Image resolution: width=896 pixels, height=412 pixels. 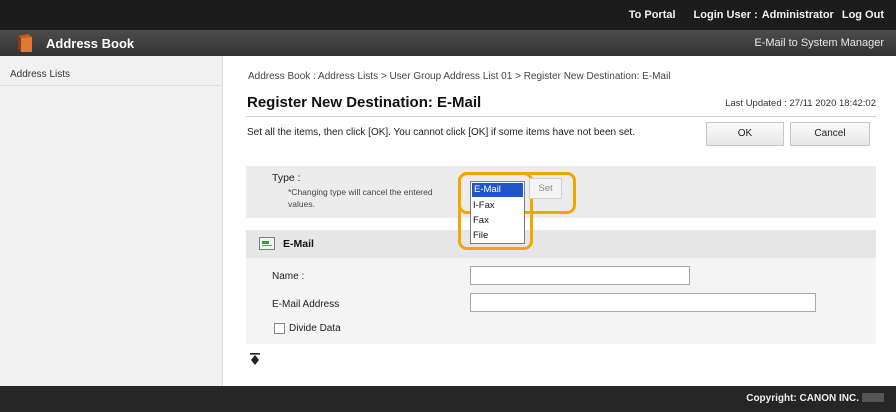 I want to click on email-address-label: E-Mail Address, so click(x=306, y=304).